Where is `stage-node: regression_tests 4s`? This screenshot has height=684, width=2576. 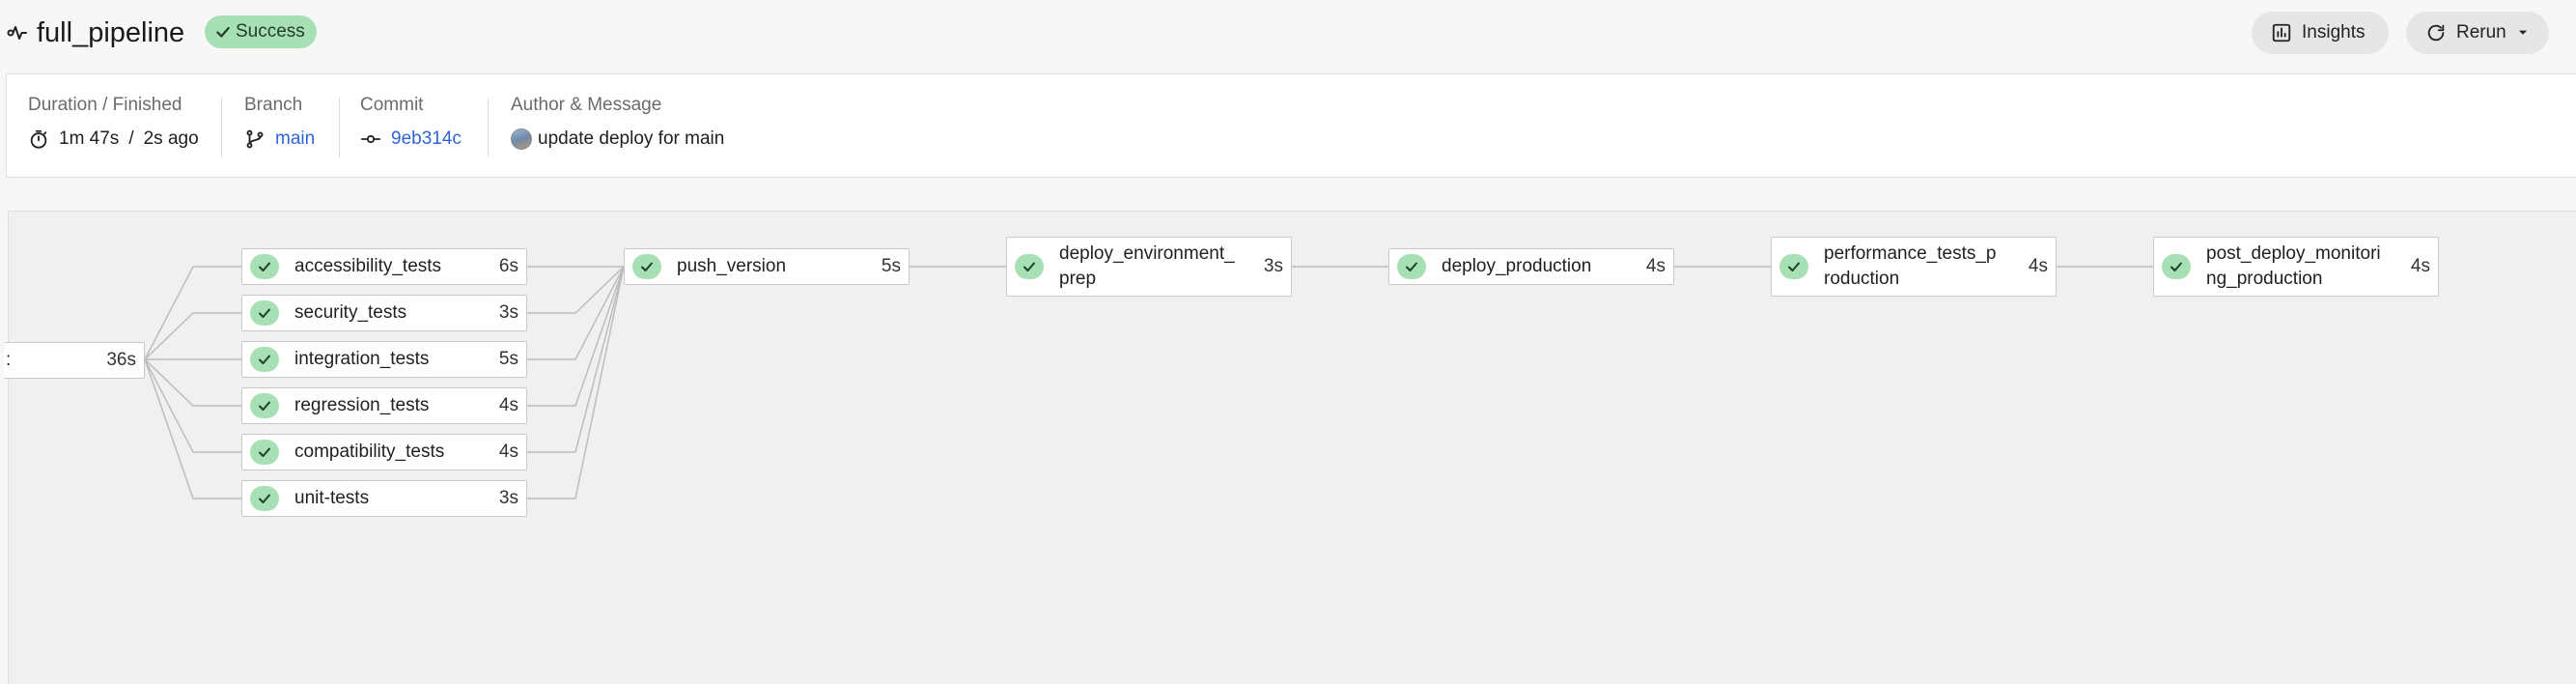
stage-node: regression_tests 4s is located at coordinates (384, 405).